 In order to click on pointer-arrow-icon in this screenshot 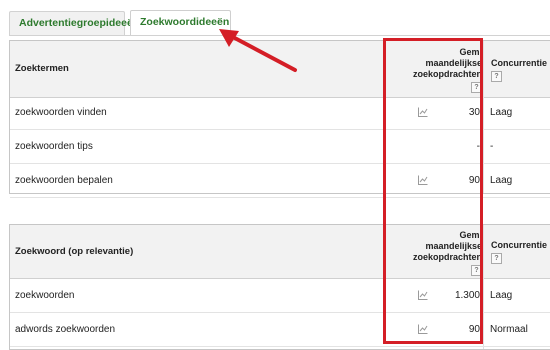, I will do `click(258, 50)`.